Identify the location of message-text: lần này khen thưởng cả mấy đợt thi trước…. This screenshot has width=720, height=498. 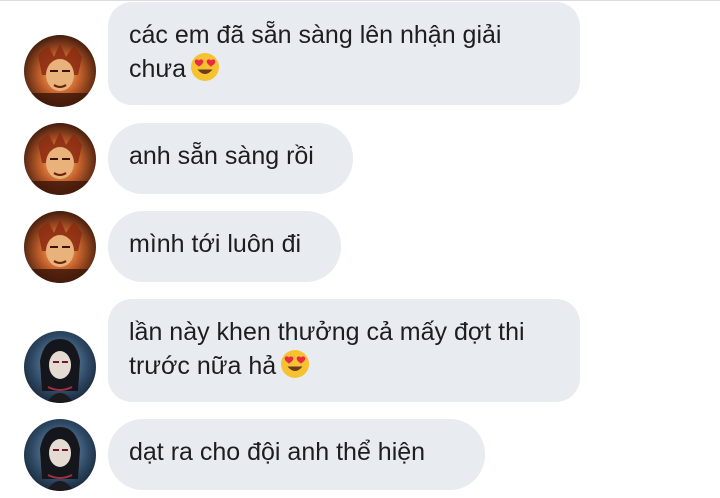
(327, 349).